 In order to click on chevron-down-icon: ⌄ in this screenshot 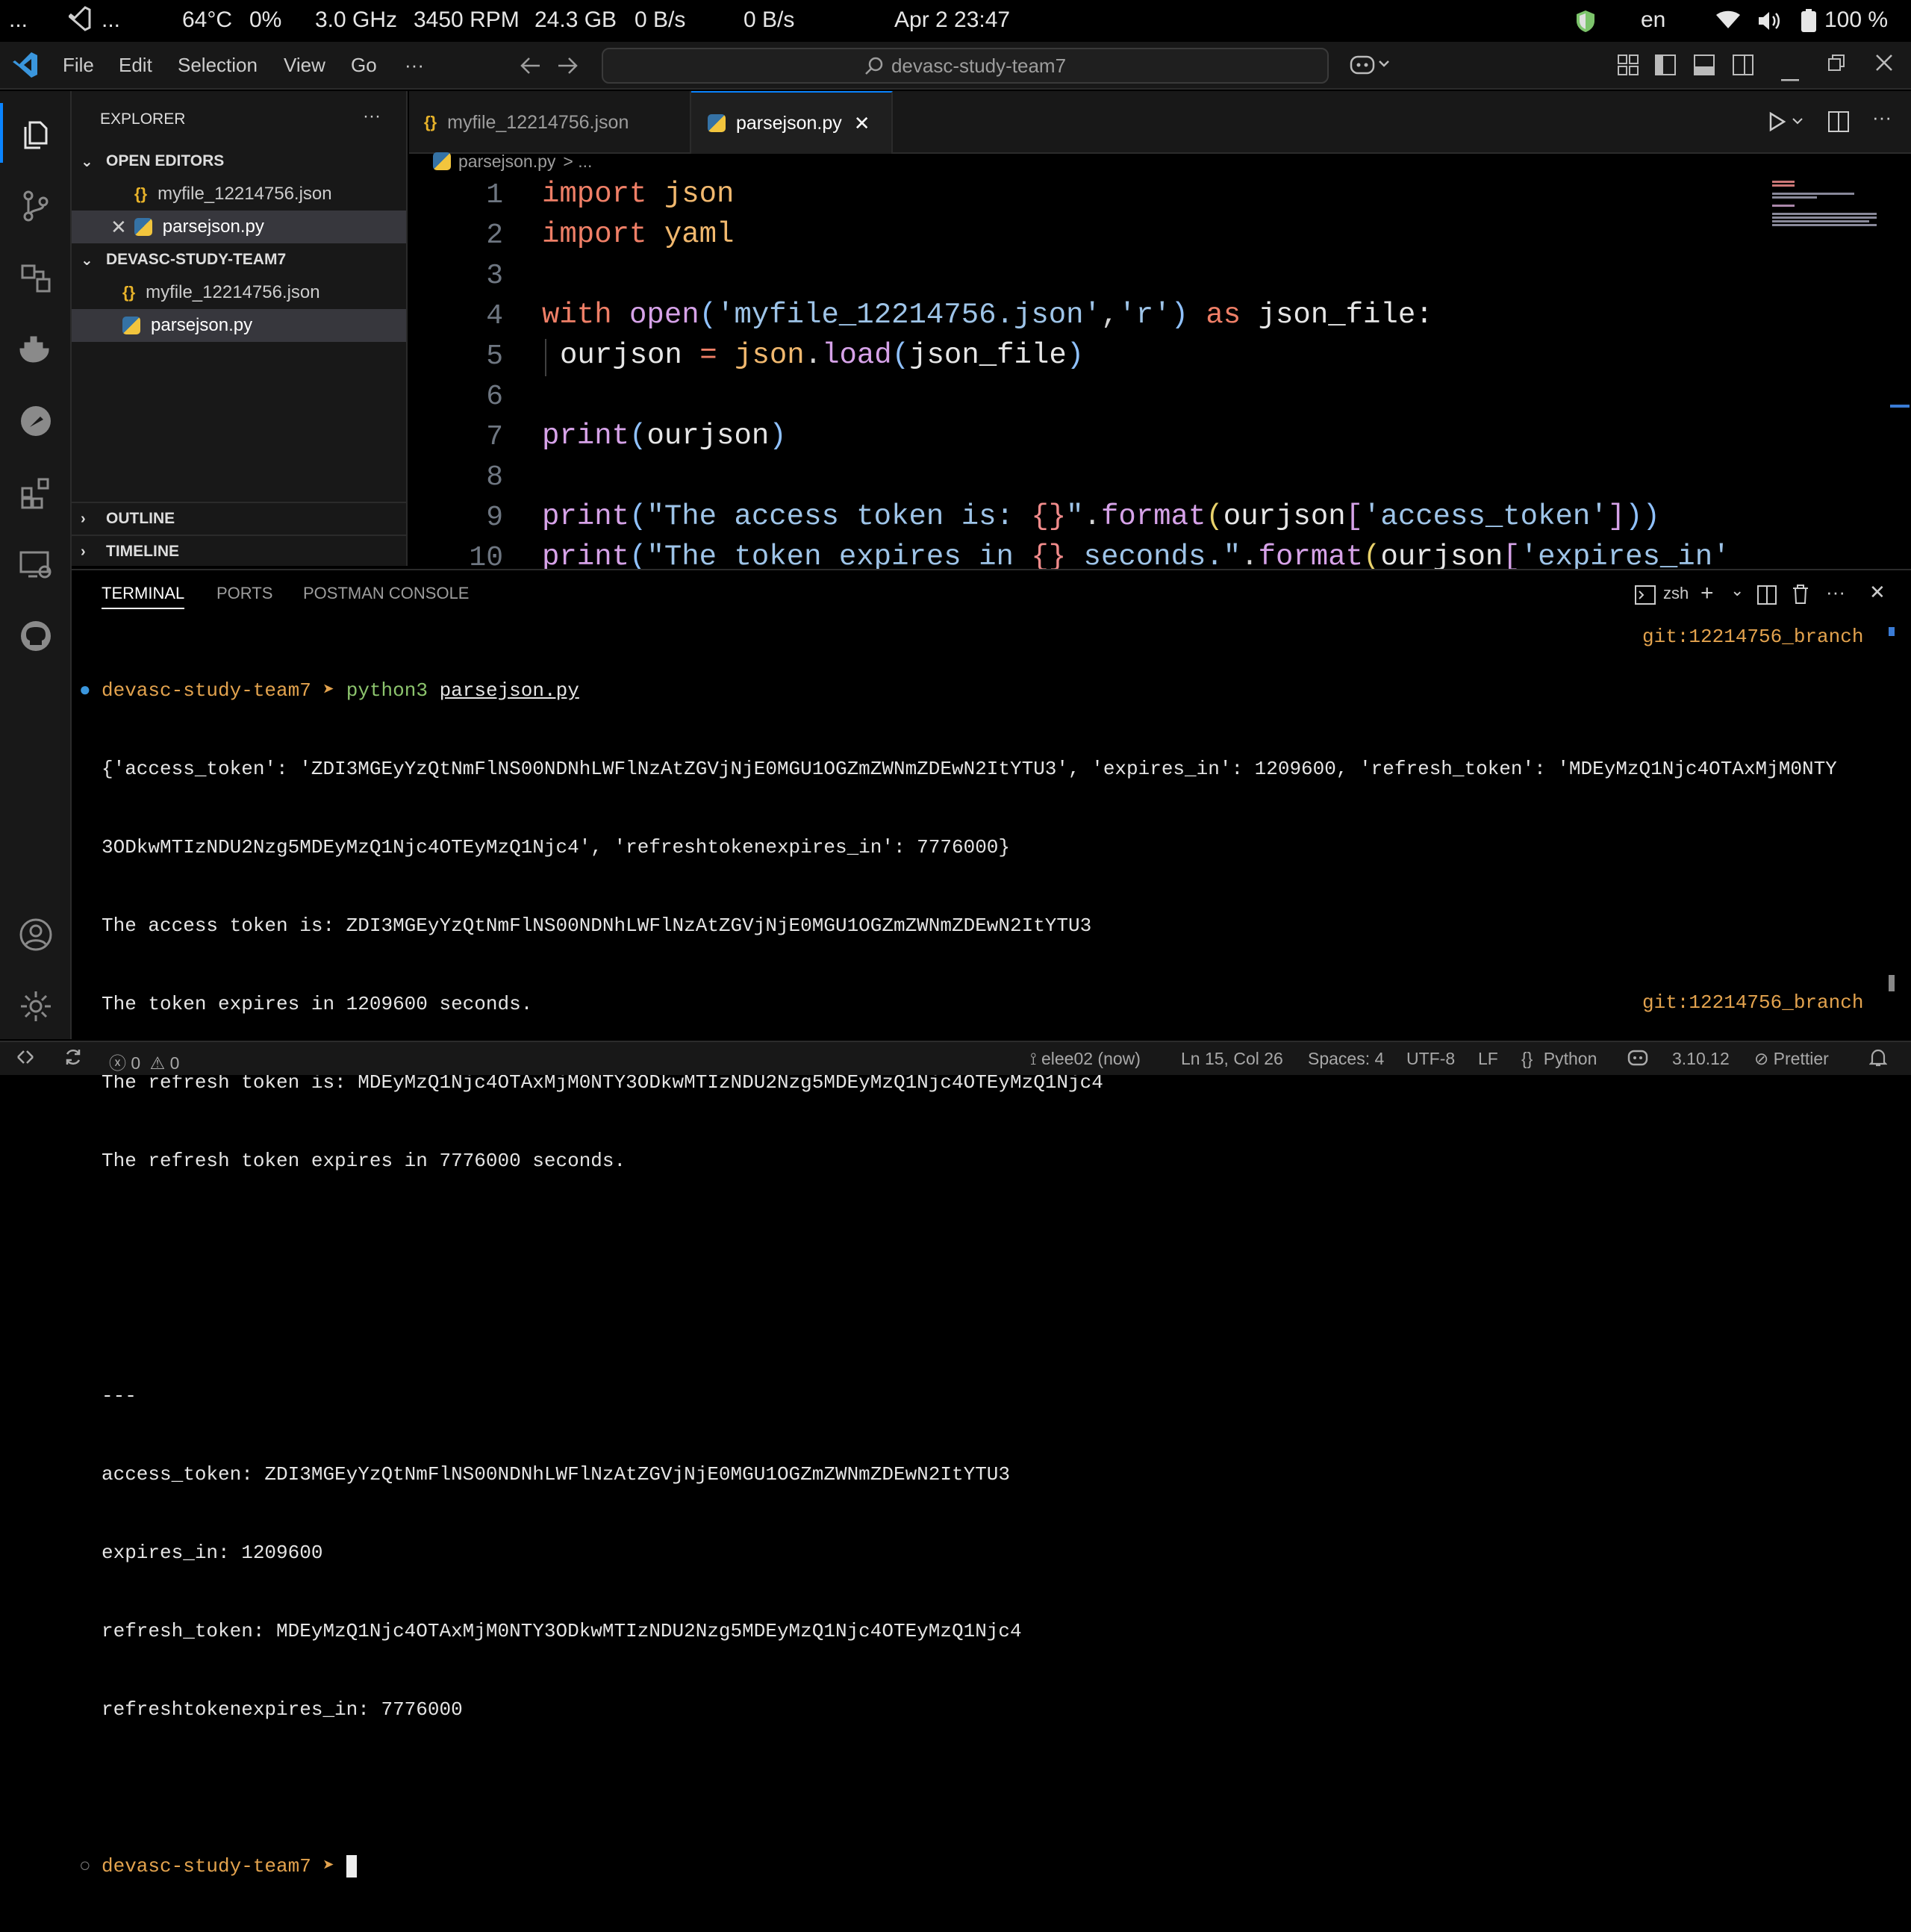, I will do `click(1737, 591)`.